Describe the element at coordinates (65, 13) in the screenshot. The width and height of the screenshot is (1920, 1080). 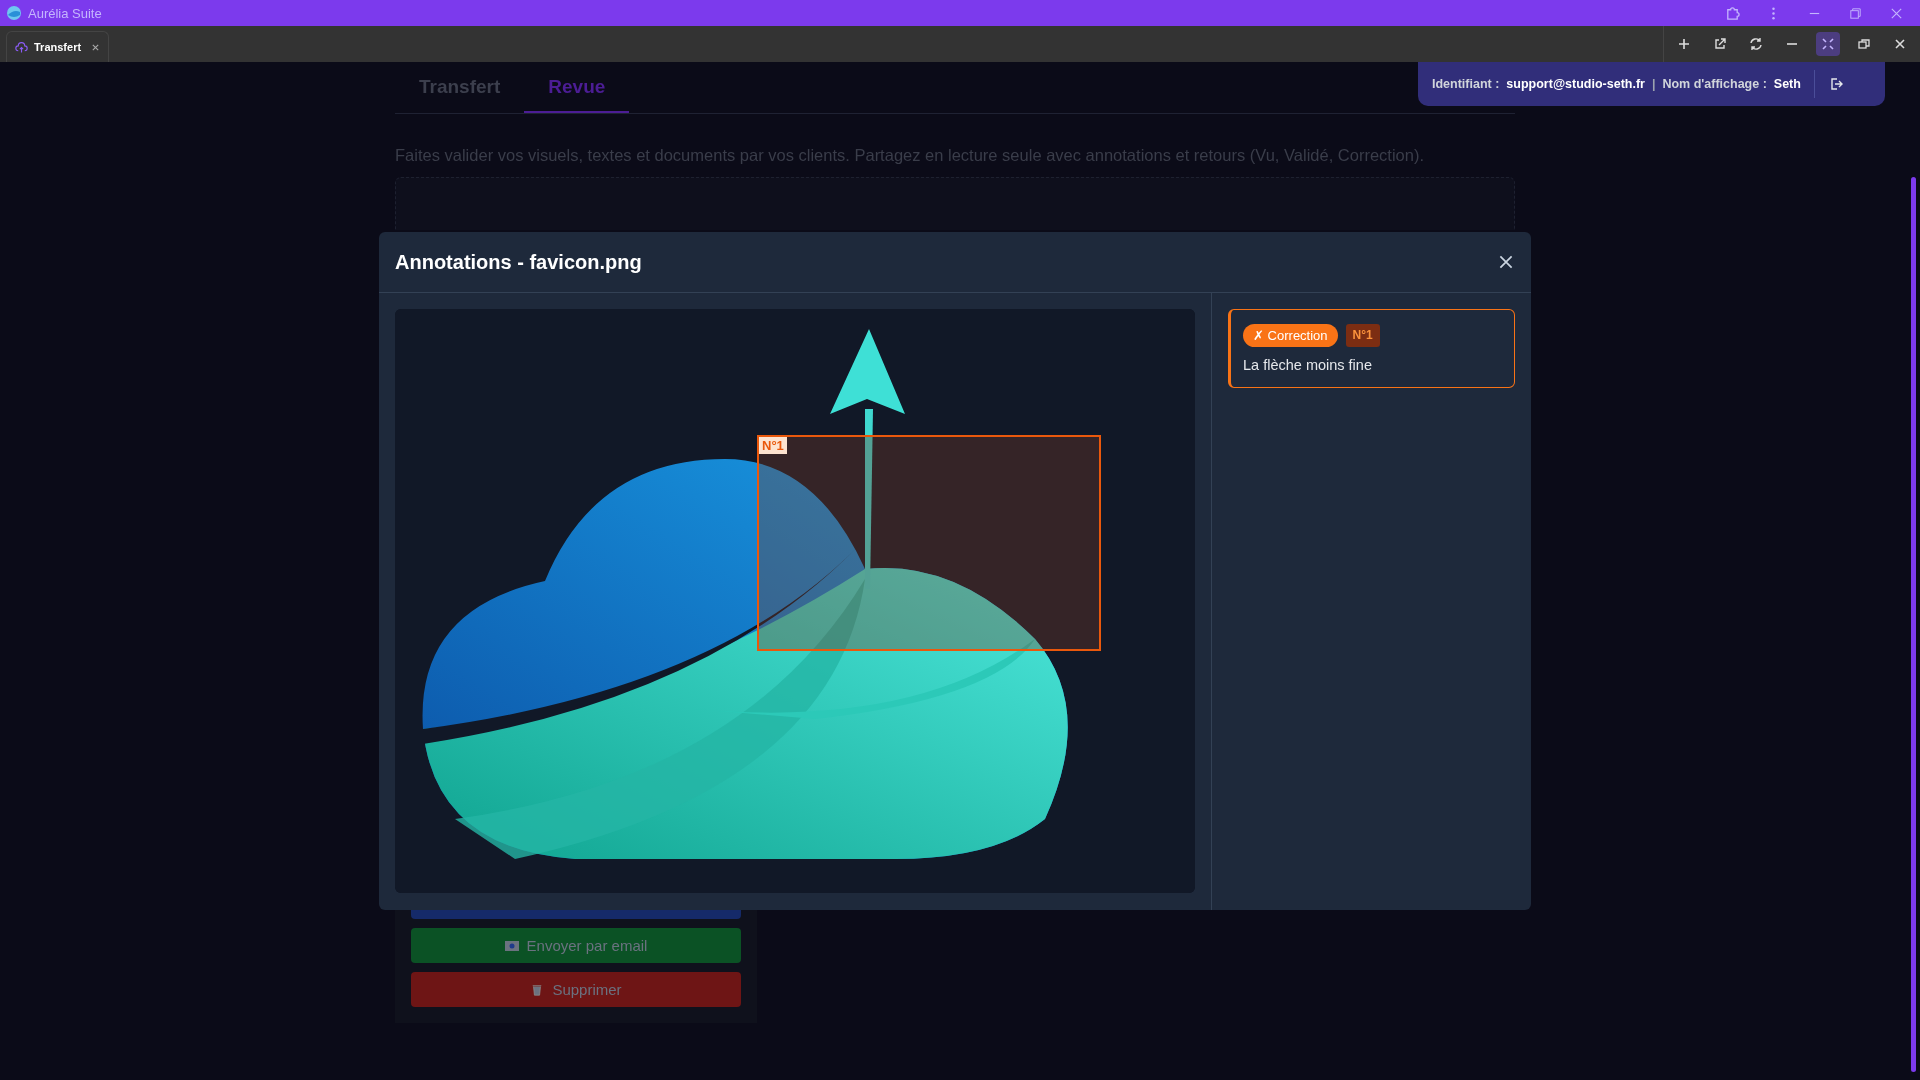
I see `app-title: Aurélia Suite` at that location.